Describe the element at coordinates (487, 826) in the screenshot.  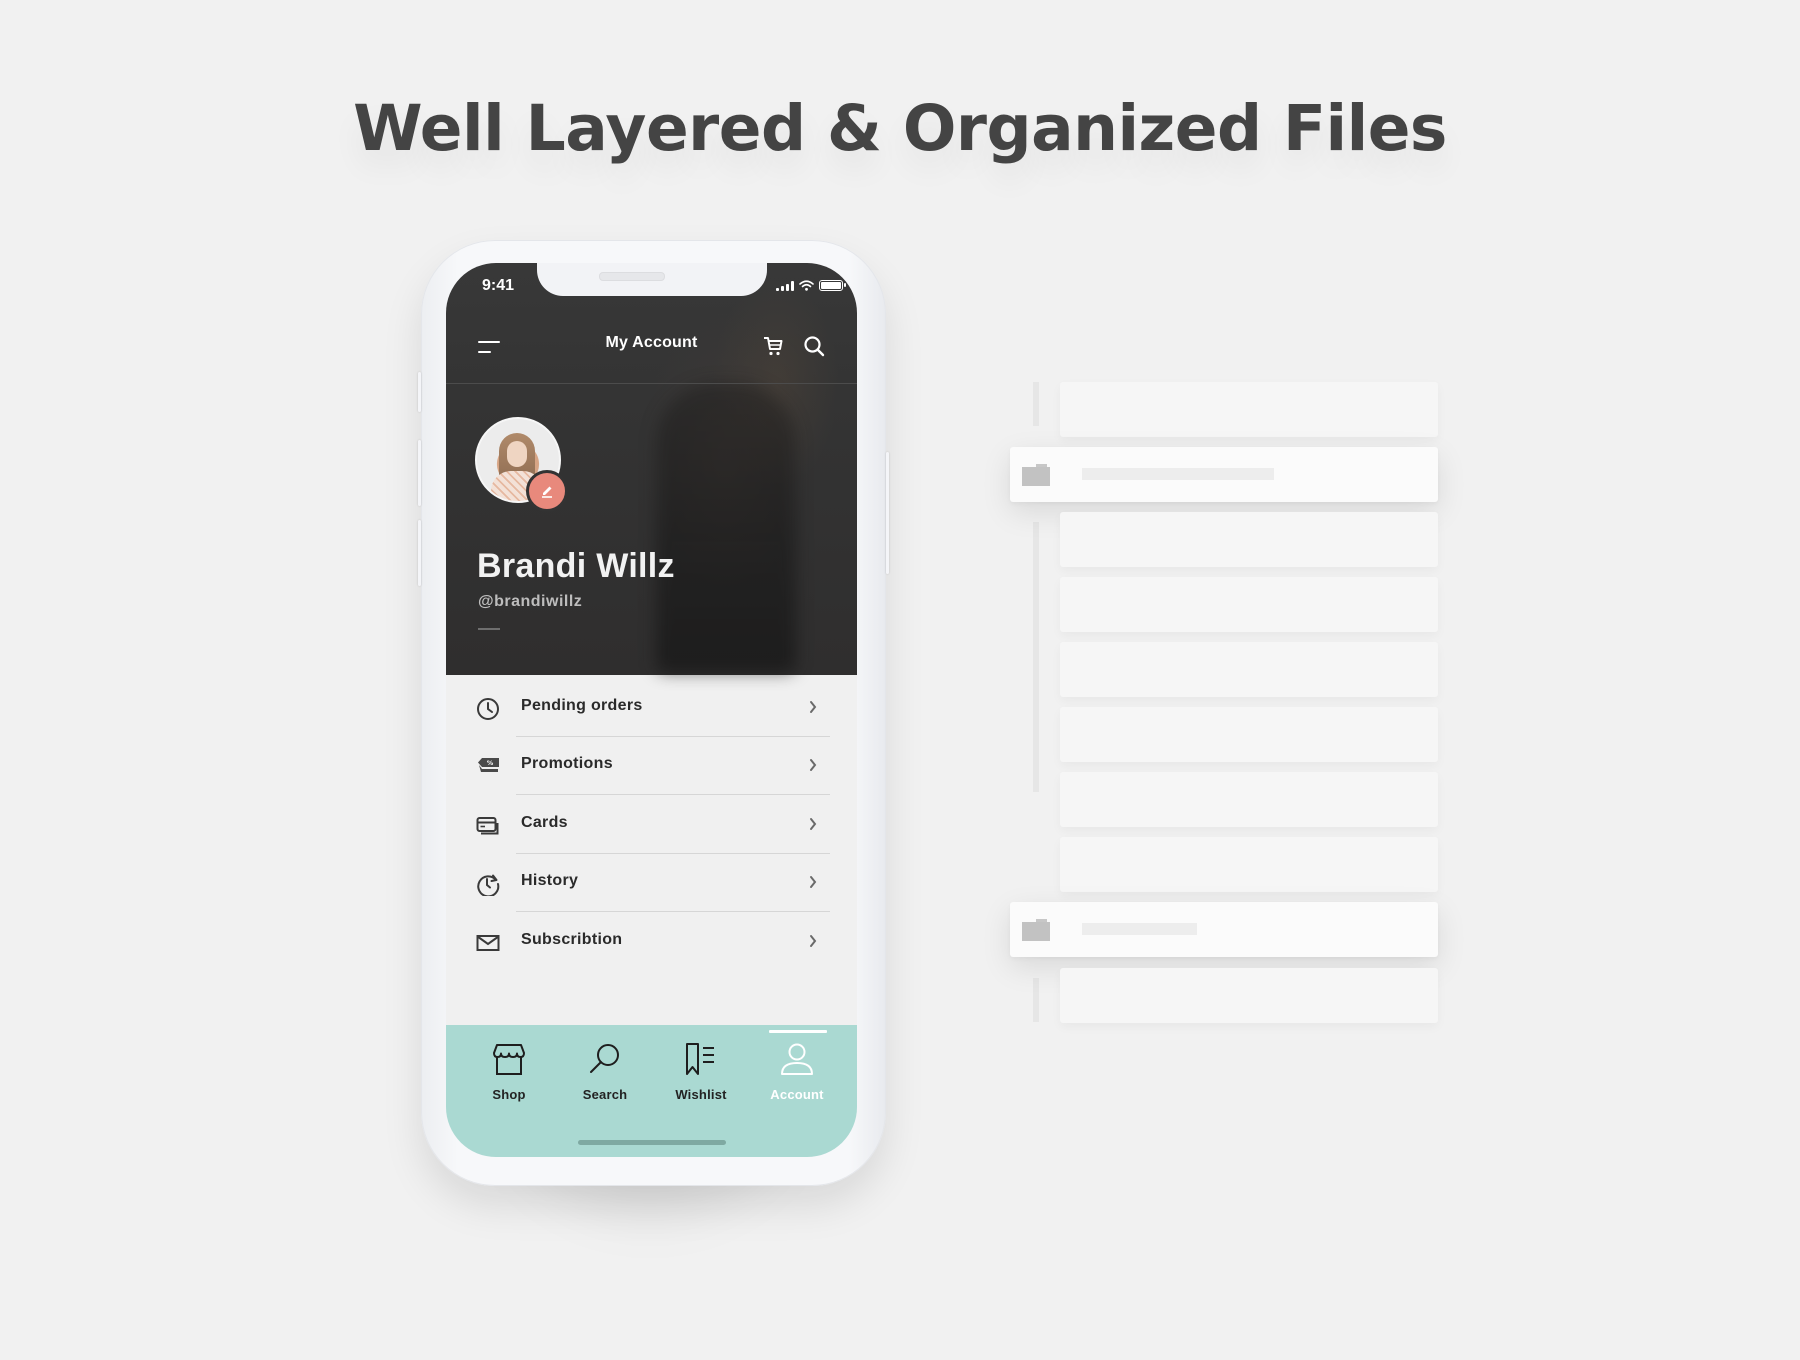
I see `credit-cards-icon` at that location.